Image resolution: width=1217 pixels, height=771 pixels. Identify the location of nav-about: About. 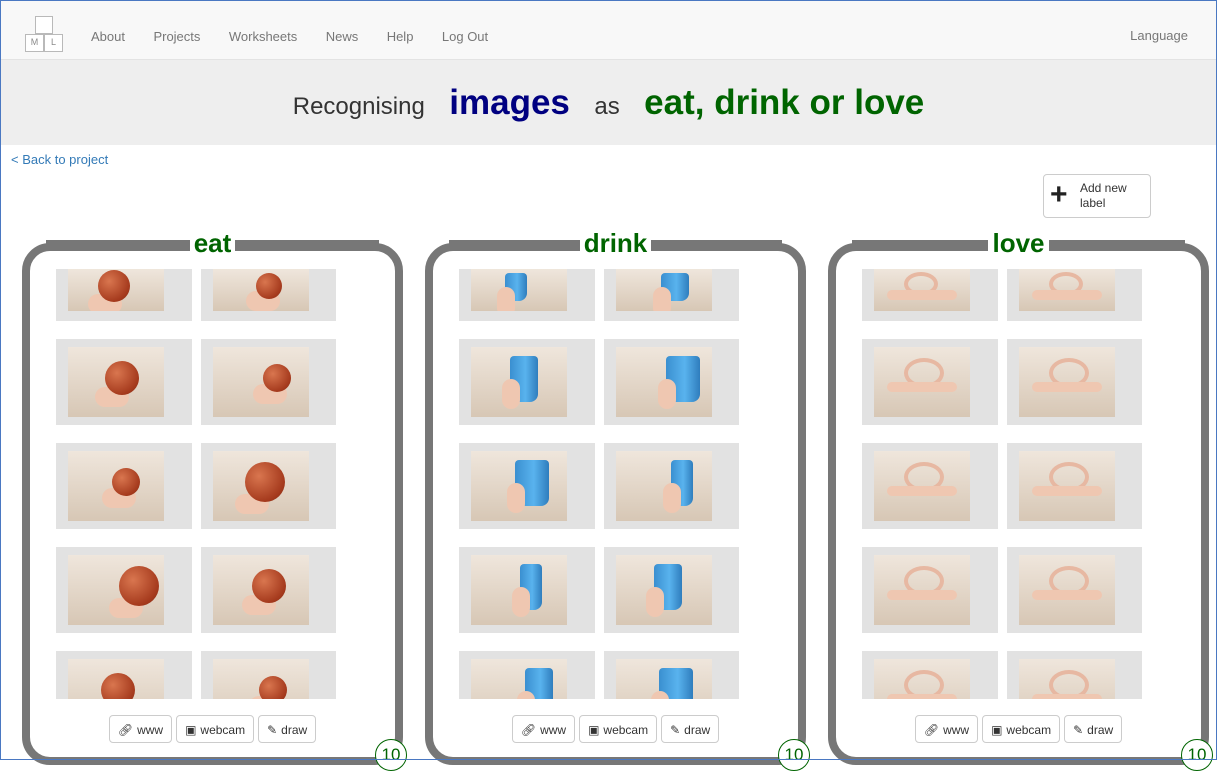
(108, 36).